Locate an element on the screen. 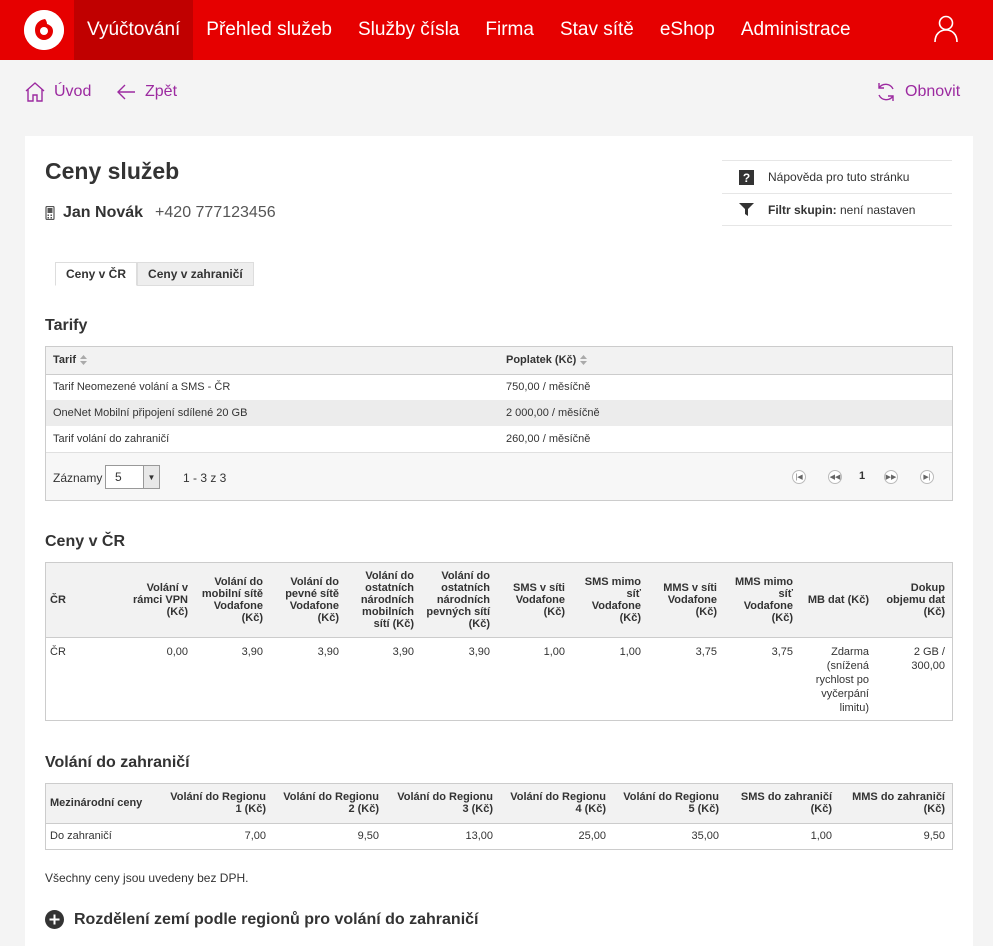  nav-item-billing: Vyúčtování is located at coordinates (134, 30).